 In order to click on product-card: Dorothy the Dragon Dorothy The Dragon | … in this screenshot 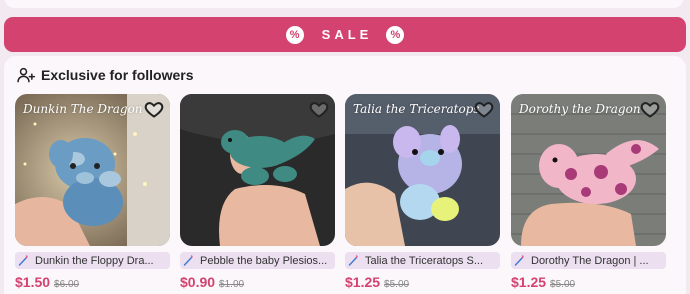, I will do `click(588, 192)`.